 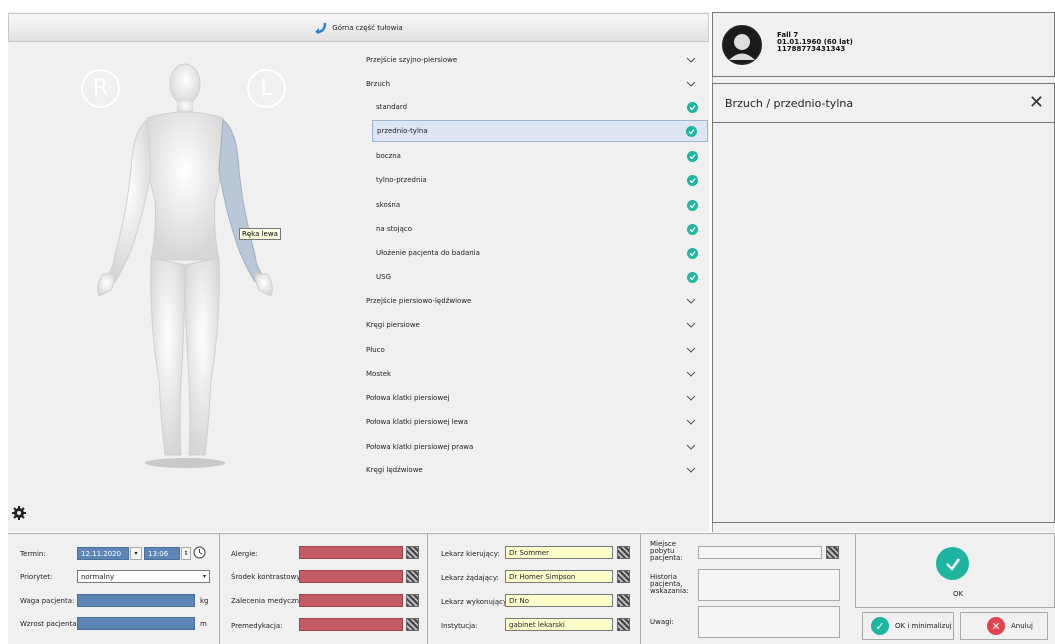 I want to click on tree-child-item: Ułożenie pacjenta do badania, so click(x=542, y=253).